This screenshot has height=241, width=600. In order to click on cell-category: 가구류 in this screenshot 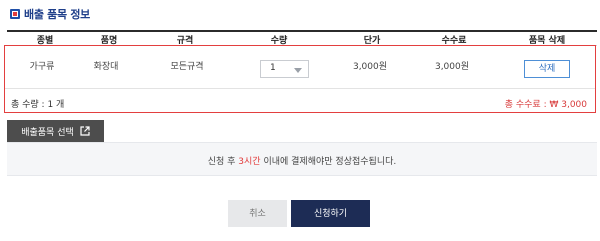, I will do `click(42, 67)`.